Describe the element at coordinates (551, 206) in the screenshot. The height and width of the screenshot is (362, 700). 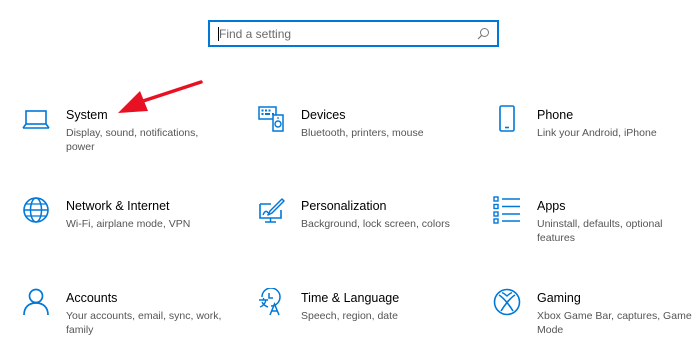
I see `tile-title: Apps` at that location.